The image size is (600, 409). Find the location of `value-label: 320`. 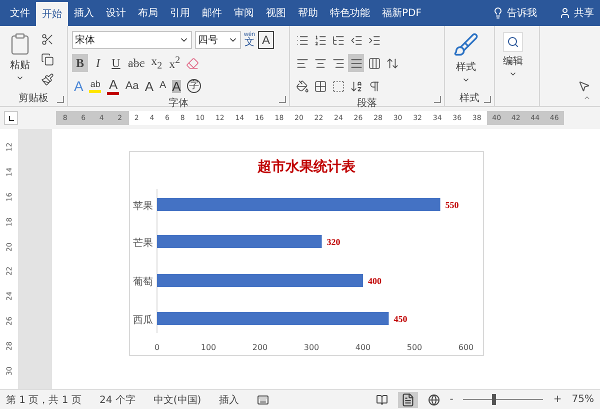

value-label: 320 is located at coordinates (333, 242).